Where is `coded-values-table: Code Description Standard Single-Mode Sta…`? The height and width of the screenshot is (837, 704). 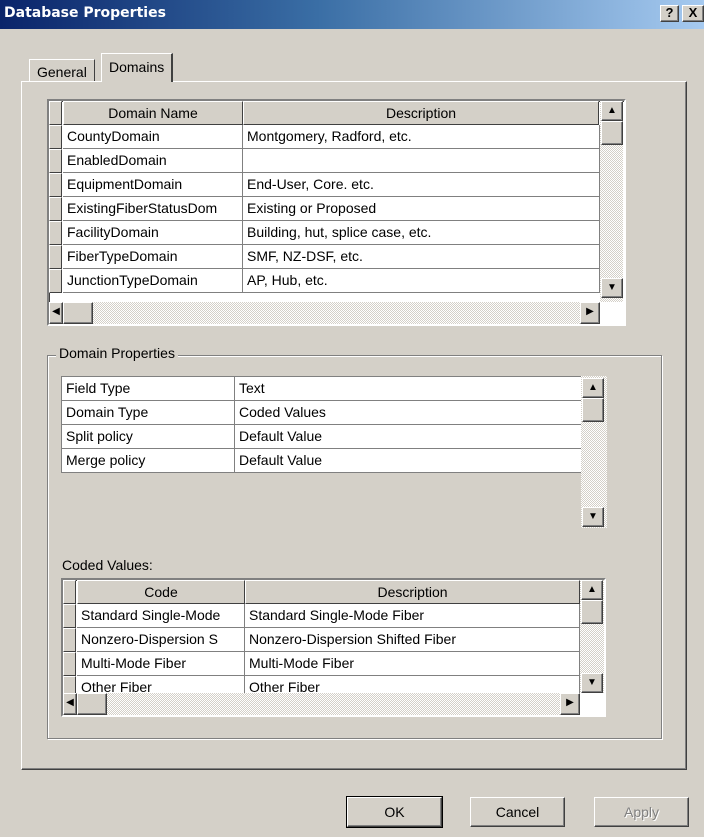 coded-values-table: Code Description Standard Single-Mode Sta… is located at coordinates (333, 647).